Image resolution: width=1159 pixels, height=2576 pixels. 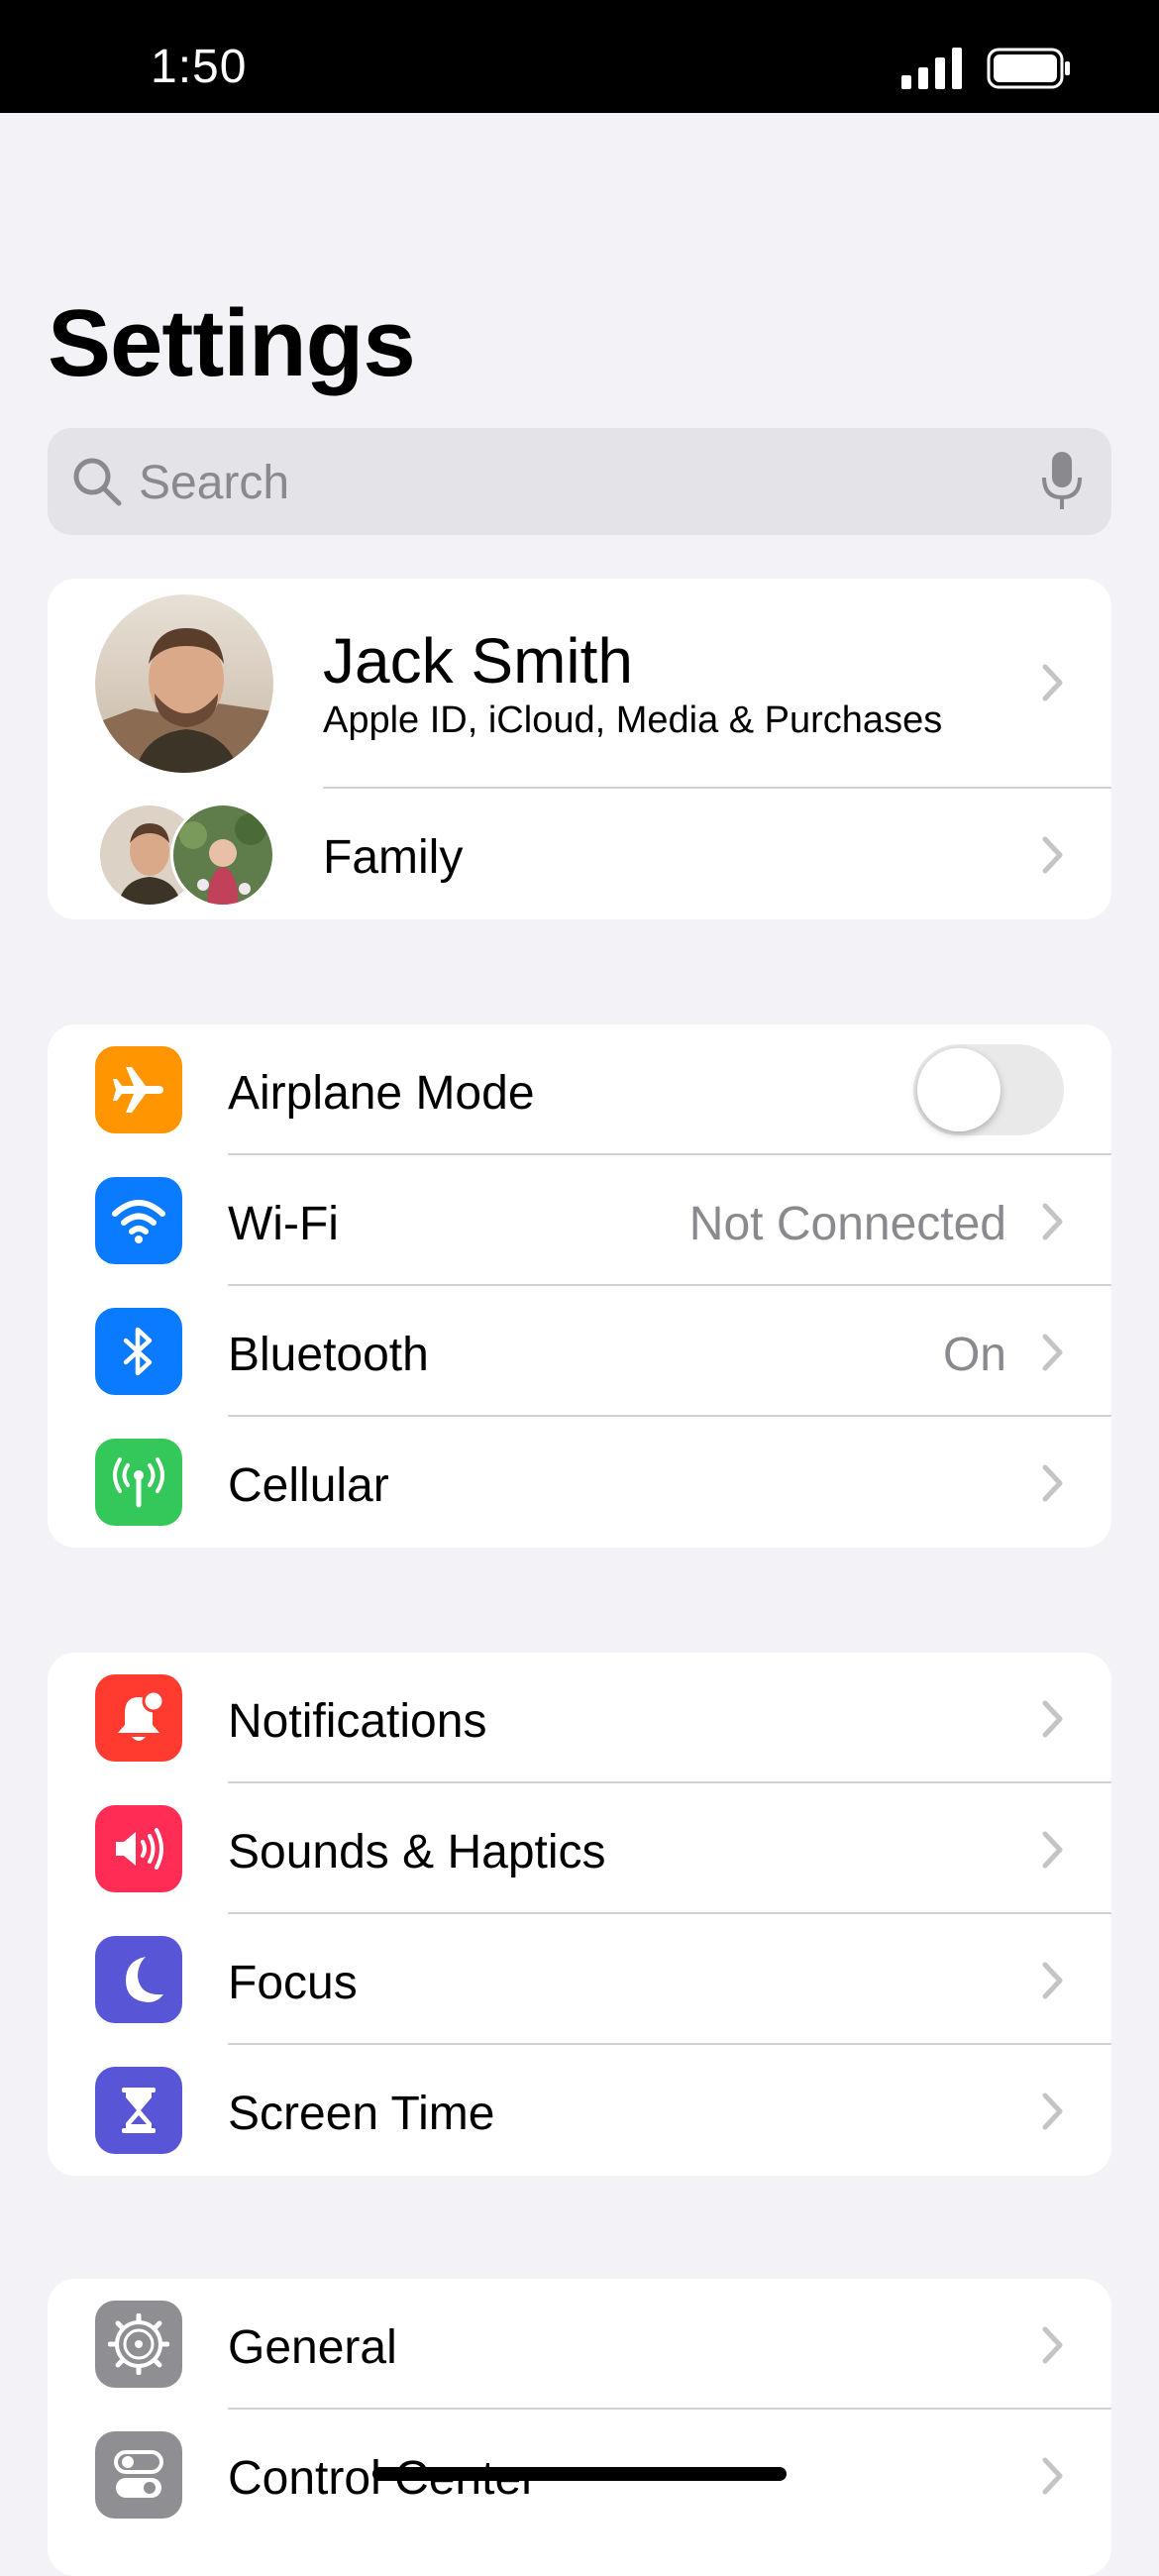 What do you see at coordinates (959, 1089) in the screenshot?
I see `toggle-knob` at bounding box center [959, 1089].